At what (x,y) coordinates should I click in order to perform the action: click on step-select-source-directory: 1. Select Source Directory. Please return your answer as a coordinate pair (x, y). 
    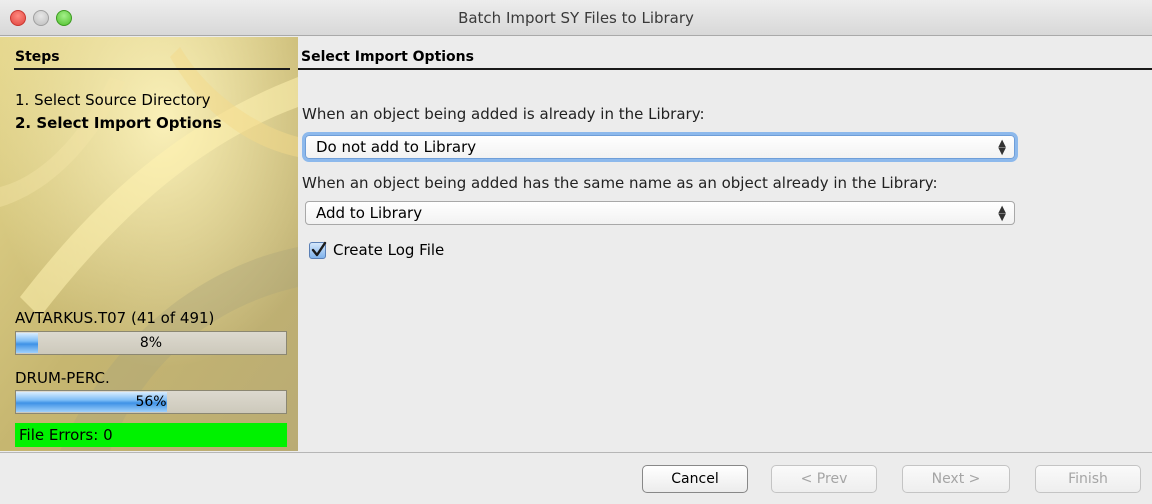
    Looking at the image, I should click on (113, 100).